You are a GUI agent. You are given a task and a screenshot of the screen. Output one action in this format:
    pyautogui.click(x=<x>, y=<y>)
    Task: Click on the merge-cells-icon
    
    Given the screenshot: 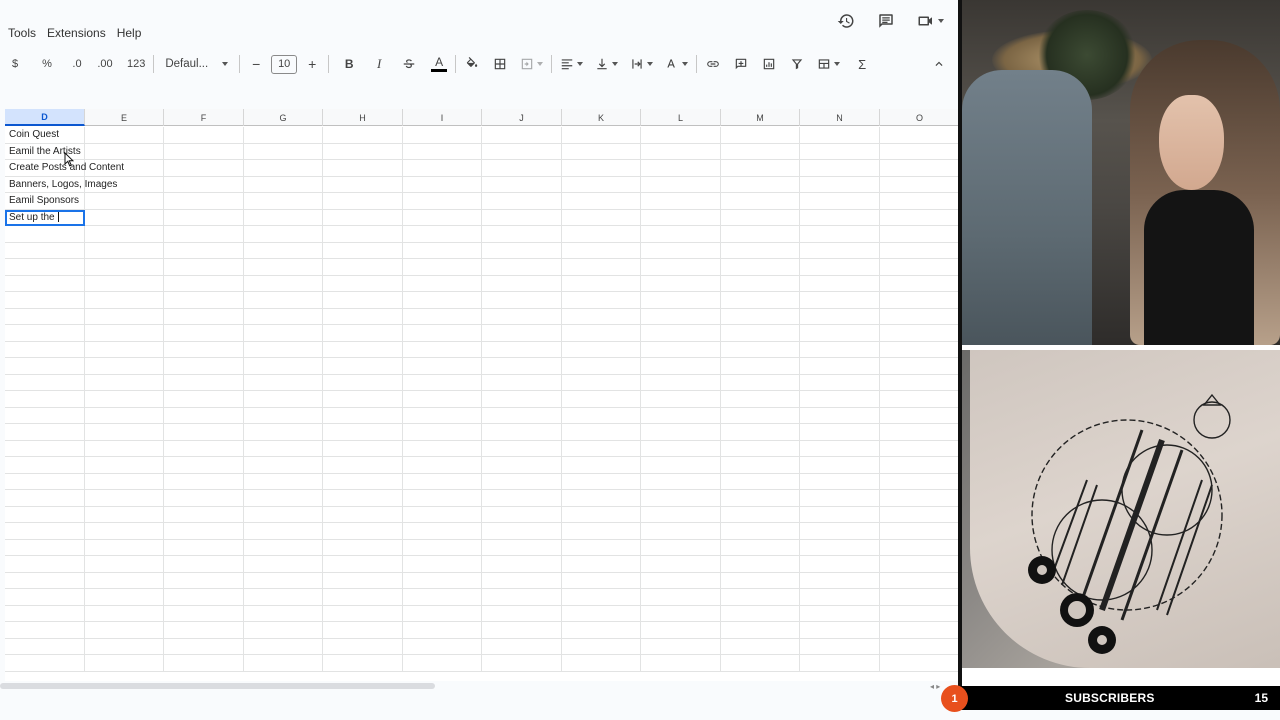 What is the action you would take?
    pyautogui.click(x=531, y=64)
    